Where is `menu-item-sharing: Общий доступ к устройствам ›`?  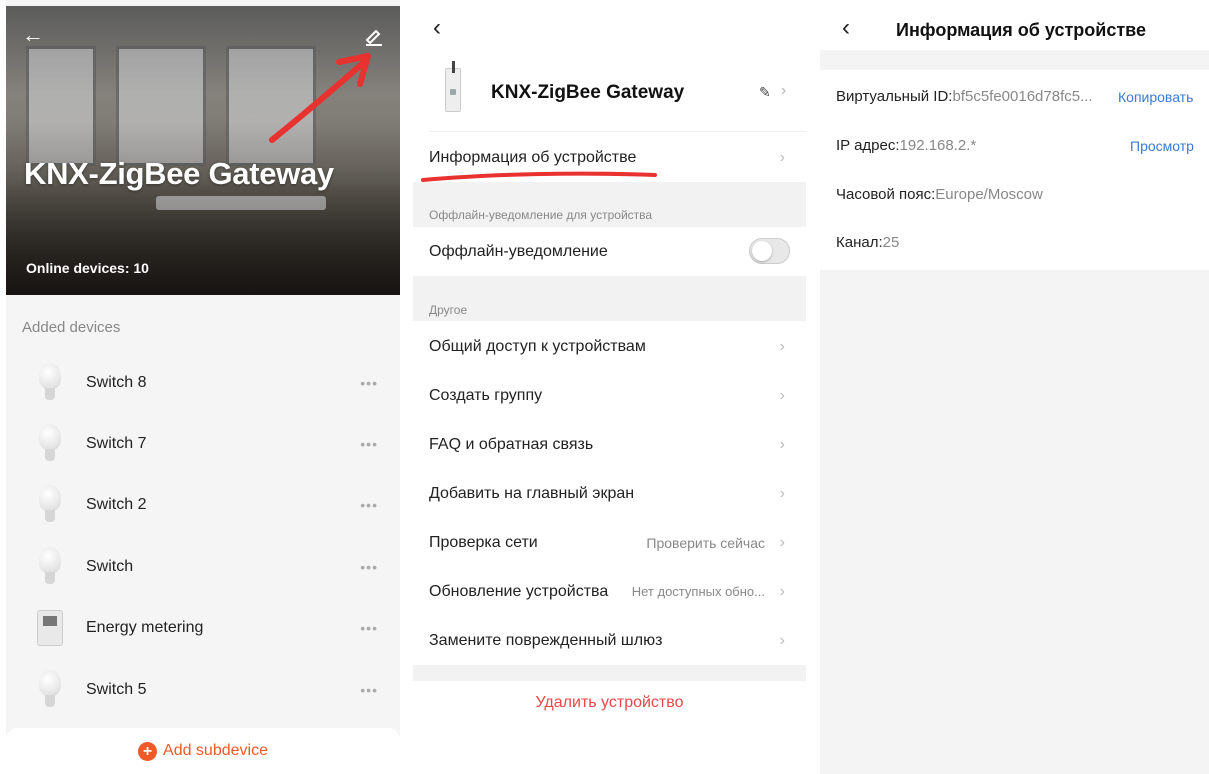 menu-item-sharing: Общий доступ к устройствам › is located at coordinates (617, 346).